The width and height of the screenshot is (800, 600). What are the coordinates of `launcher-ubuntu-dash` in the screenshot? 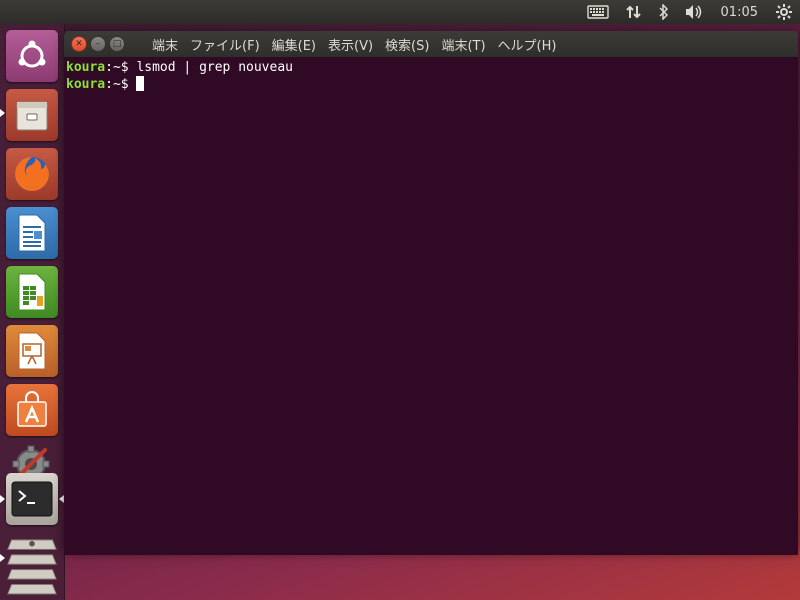 It's located at (32, 56).